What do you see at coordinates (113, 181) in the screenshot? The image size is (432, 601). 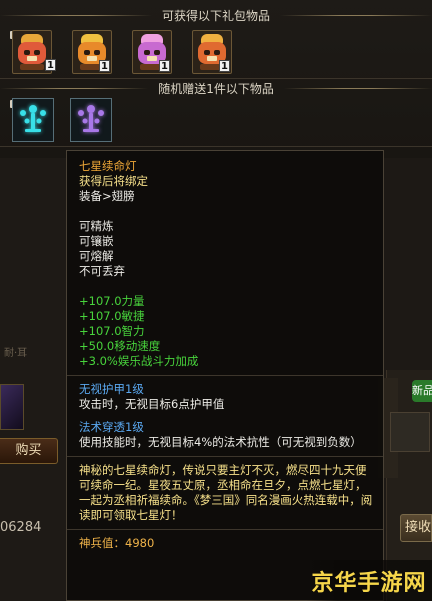 I see `bind-note: 获得后将绑定` at bounding box center [113, 181].